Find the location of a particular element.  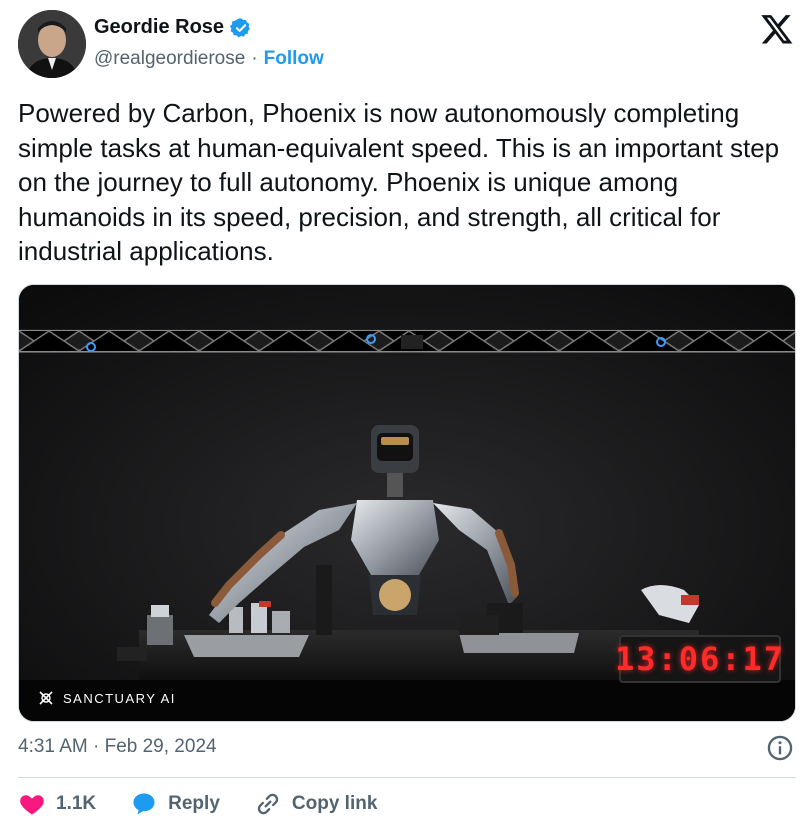

watermark-text: SANCTUARY AI is located at coordinates (119, 698).